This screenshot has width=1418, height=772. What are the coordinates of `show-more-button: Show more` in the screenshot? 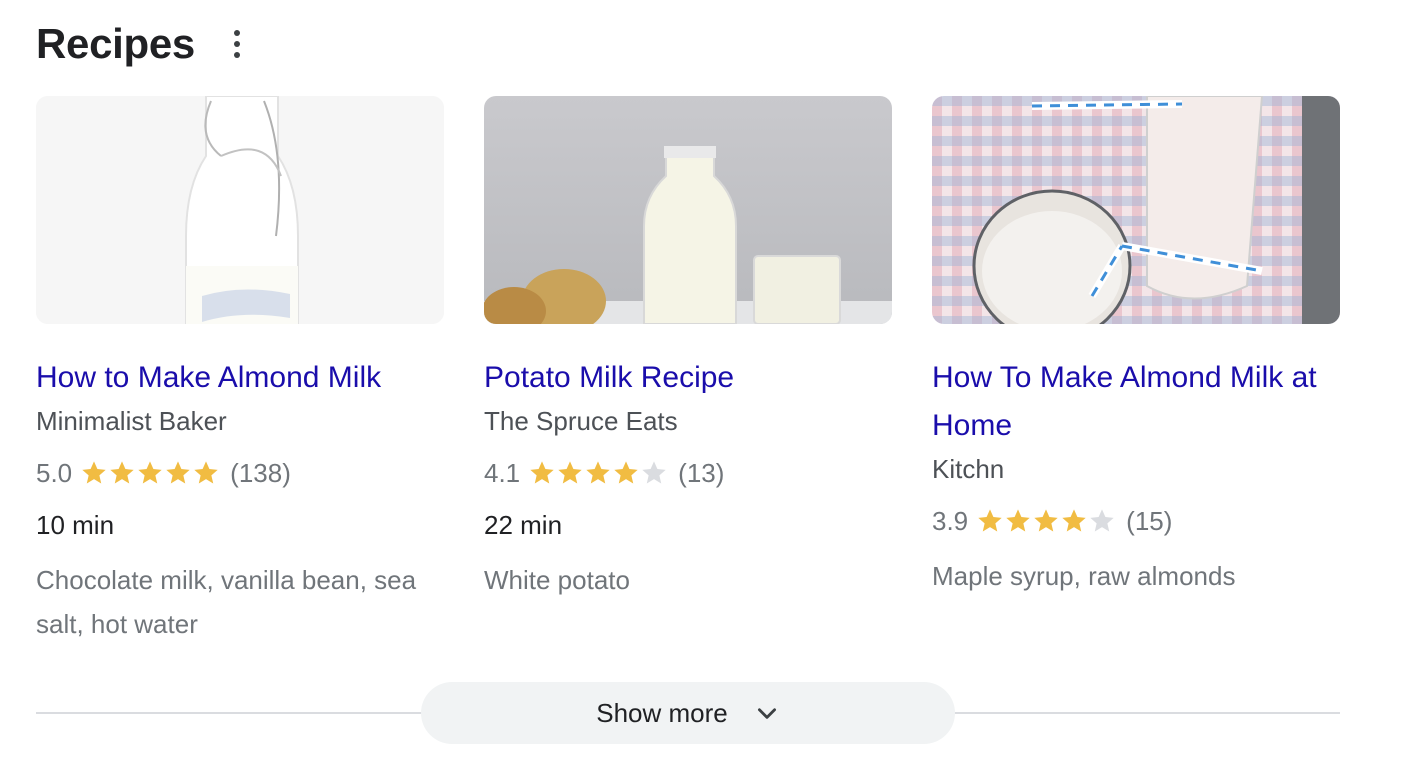 It's located at (688, 713).